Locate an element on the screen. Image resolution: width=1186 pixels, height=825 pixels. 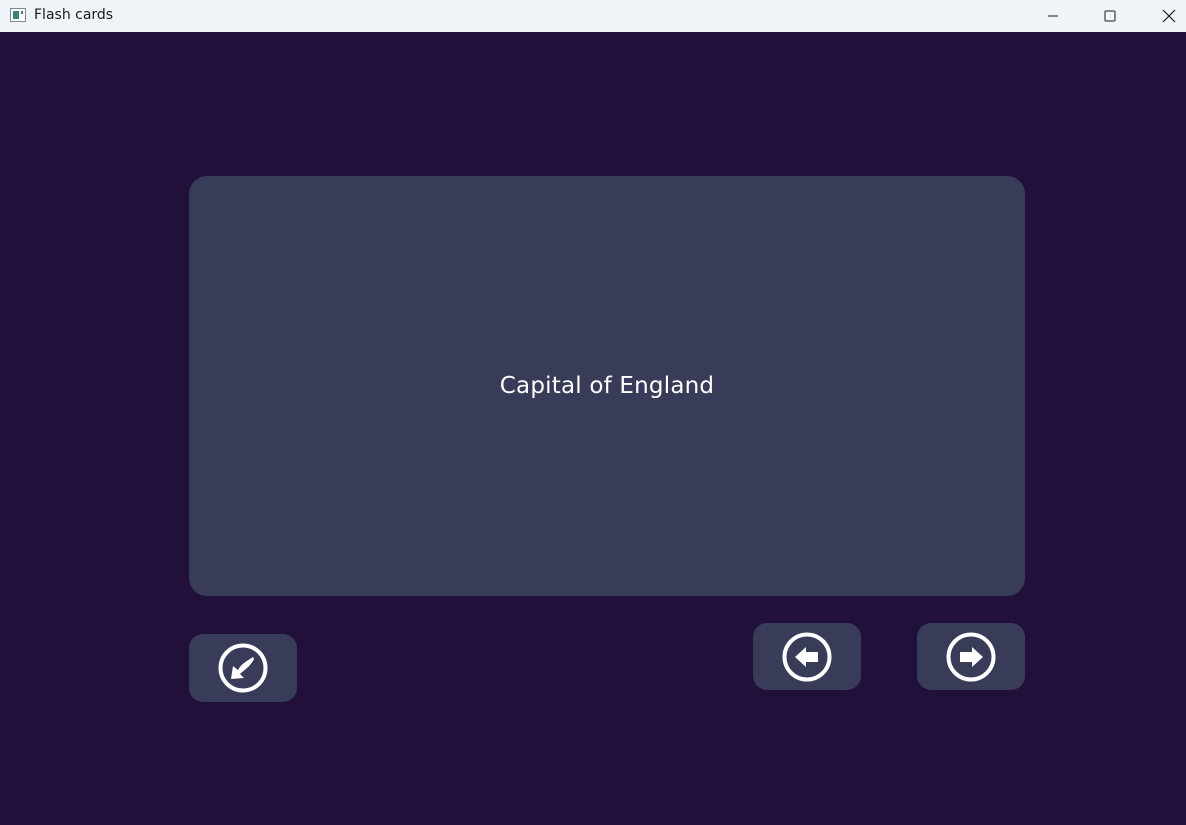
arrow-left-circle-icon is located at coordinates (807, 656).